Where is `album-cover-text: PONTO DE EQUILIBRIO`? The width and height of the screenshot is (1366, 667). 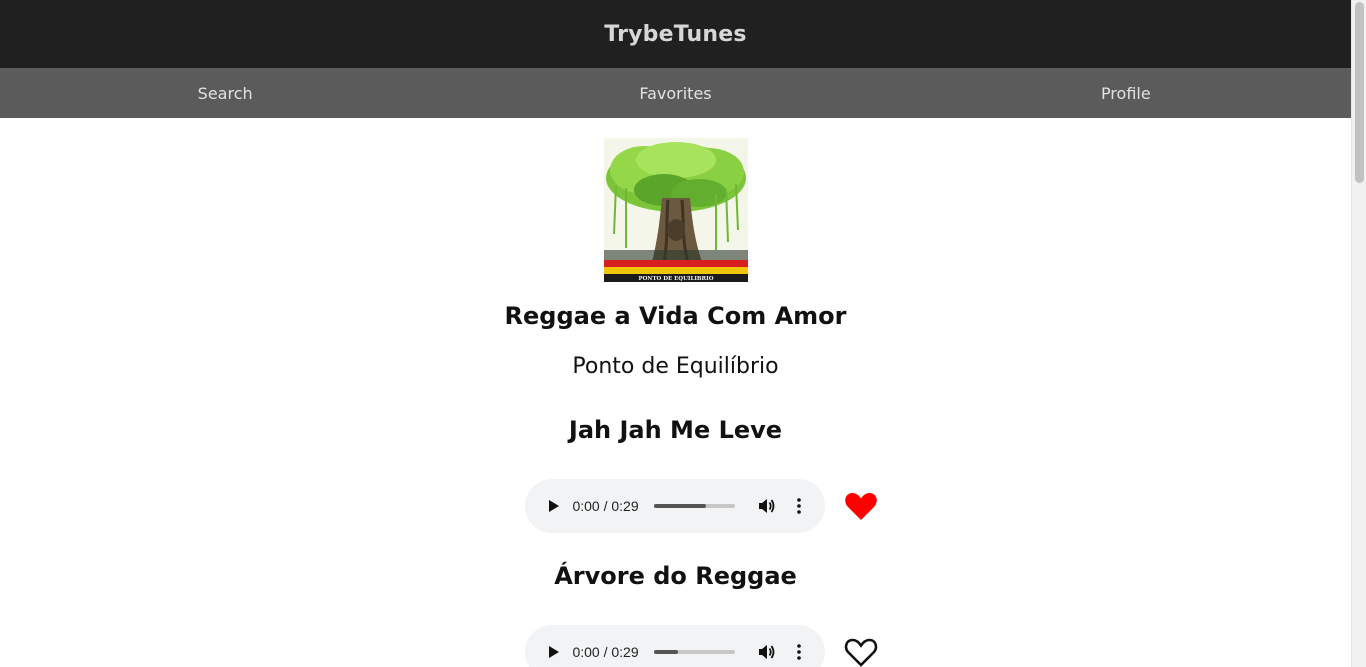
album-cover-text: PONTO DE EQUILIBRIO is located at coordinates (675, 279).